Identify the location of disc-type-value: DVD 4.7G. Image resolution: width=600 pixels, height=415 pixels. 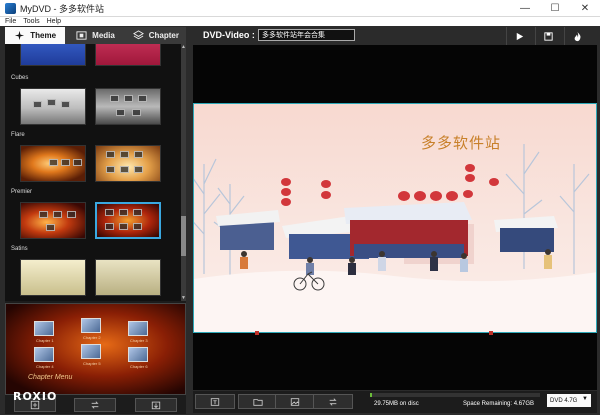
(564, 400).